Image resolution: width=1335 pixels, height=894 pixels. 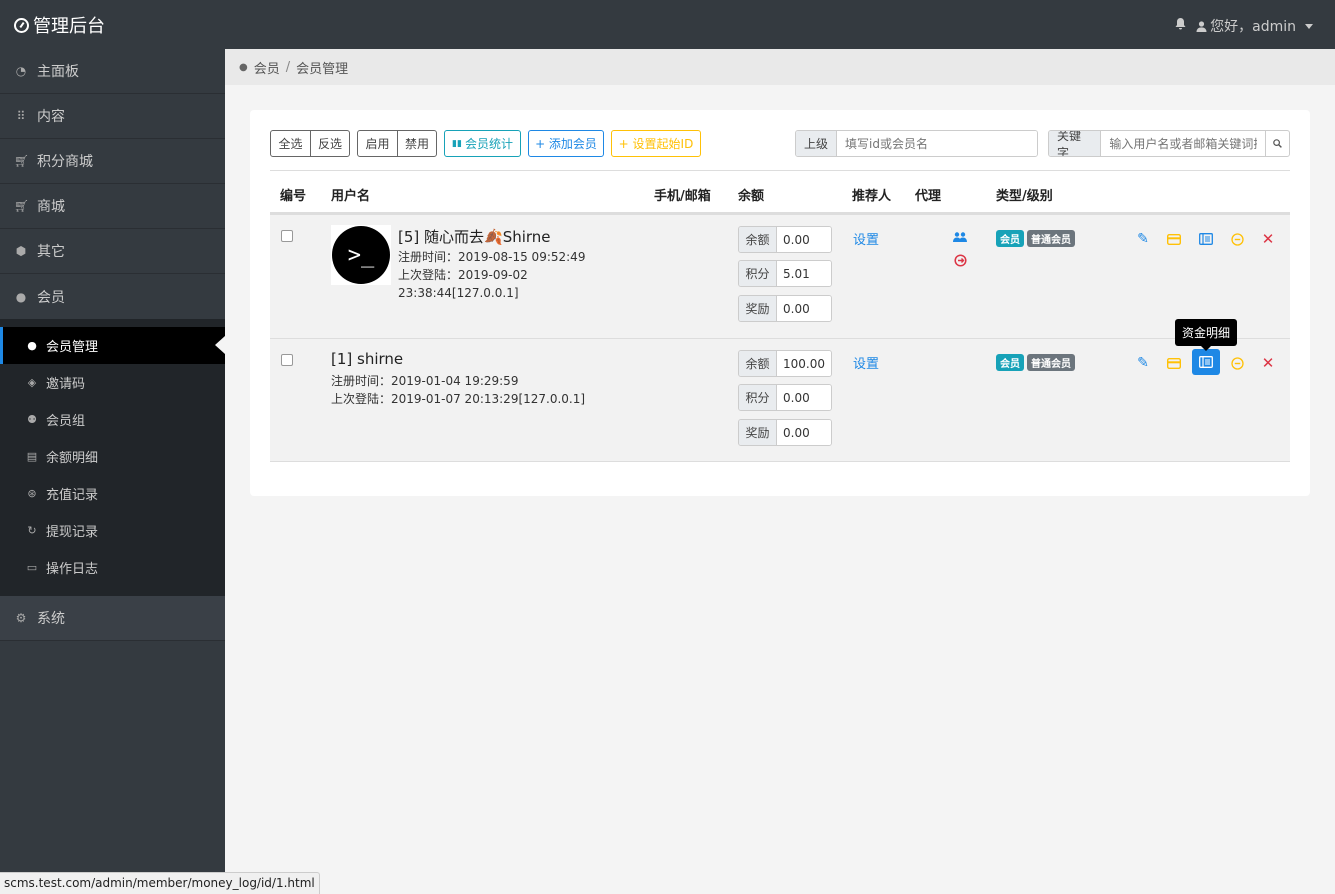 I want to click on col-contact: 手机/邮箱, so click(x=682, y=196).